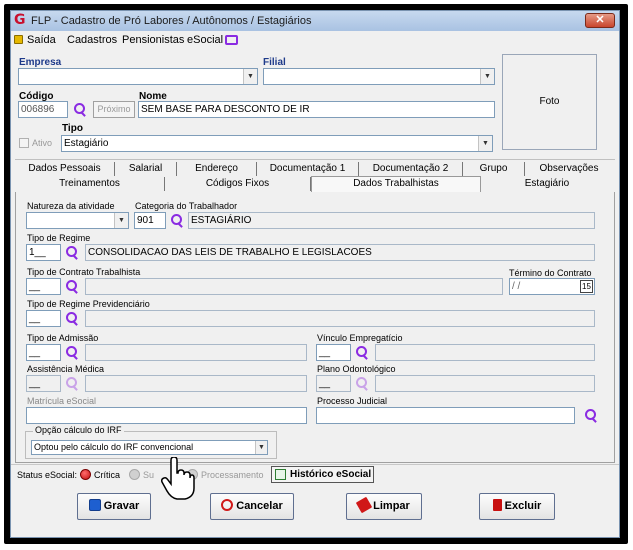  Describe the element at coordinates (333, 383) in the screenshot. I see `odonto-code-input: __` at that location.